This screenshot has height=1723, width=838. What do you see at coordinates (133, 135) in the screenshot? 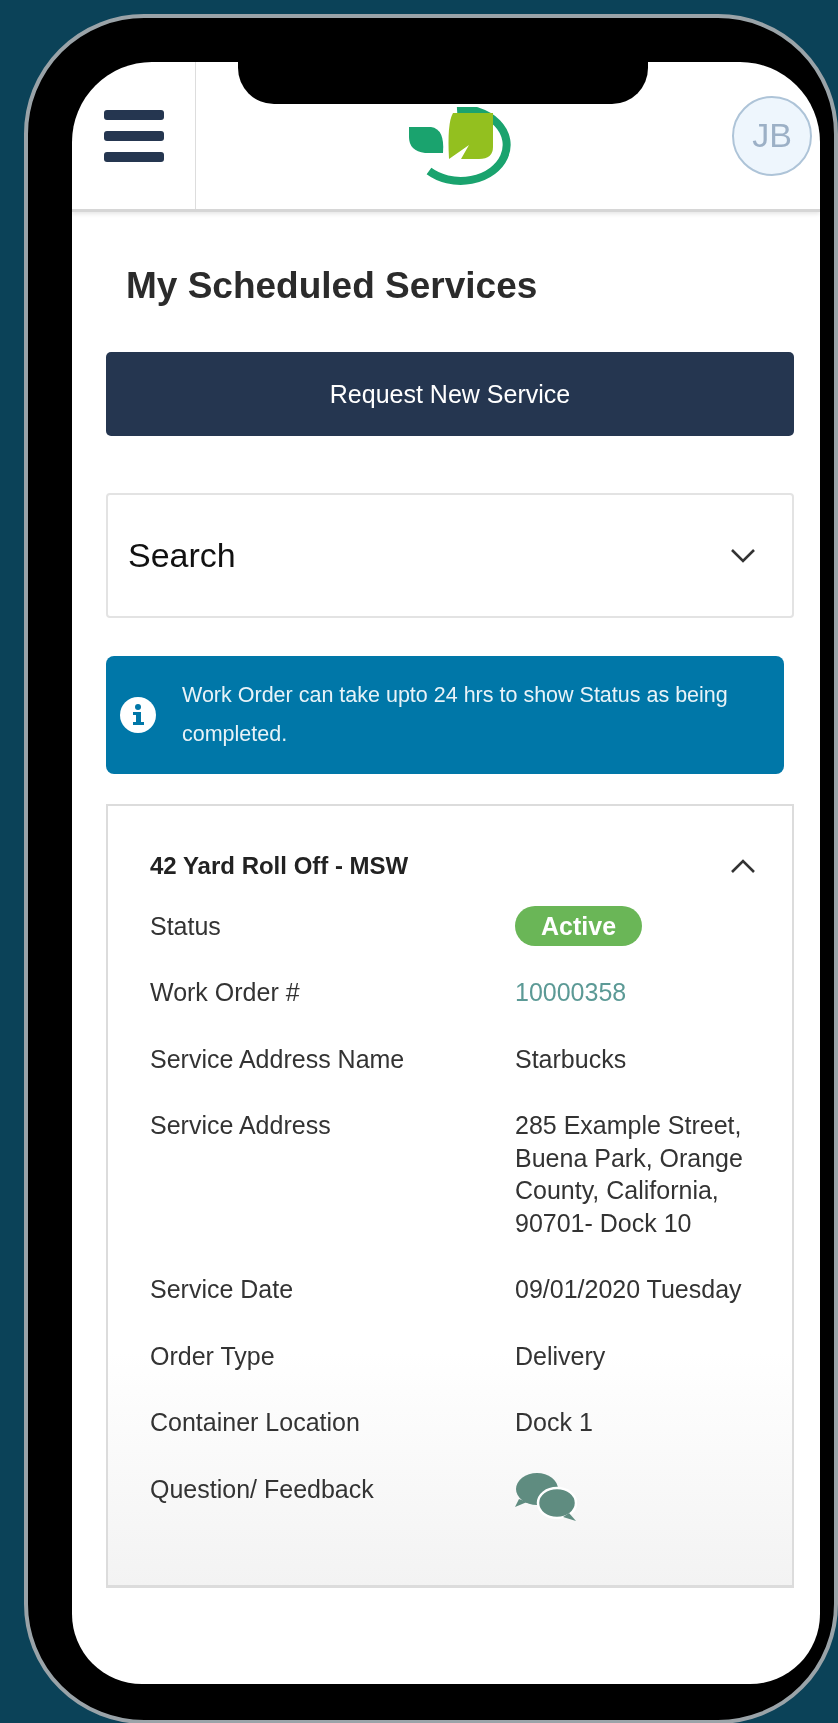
I see `menu-icon` at bounding box center [133, 135].